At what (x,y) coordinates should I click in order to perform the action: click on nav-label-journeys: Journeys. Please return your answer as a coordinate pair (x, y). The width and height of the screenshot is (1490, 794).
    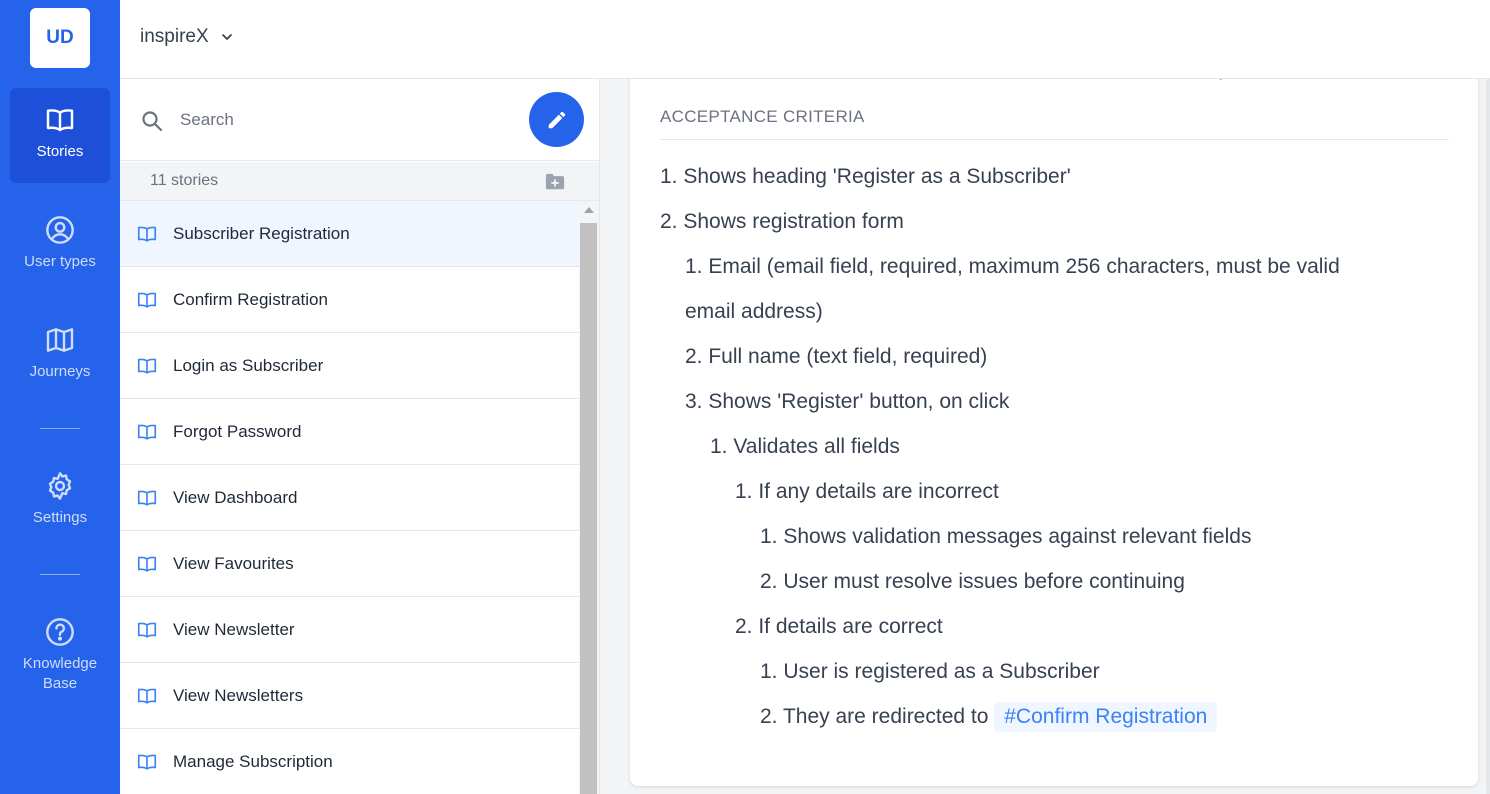
    Looking at the image, I should click on (60, 371).